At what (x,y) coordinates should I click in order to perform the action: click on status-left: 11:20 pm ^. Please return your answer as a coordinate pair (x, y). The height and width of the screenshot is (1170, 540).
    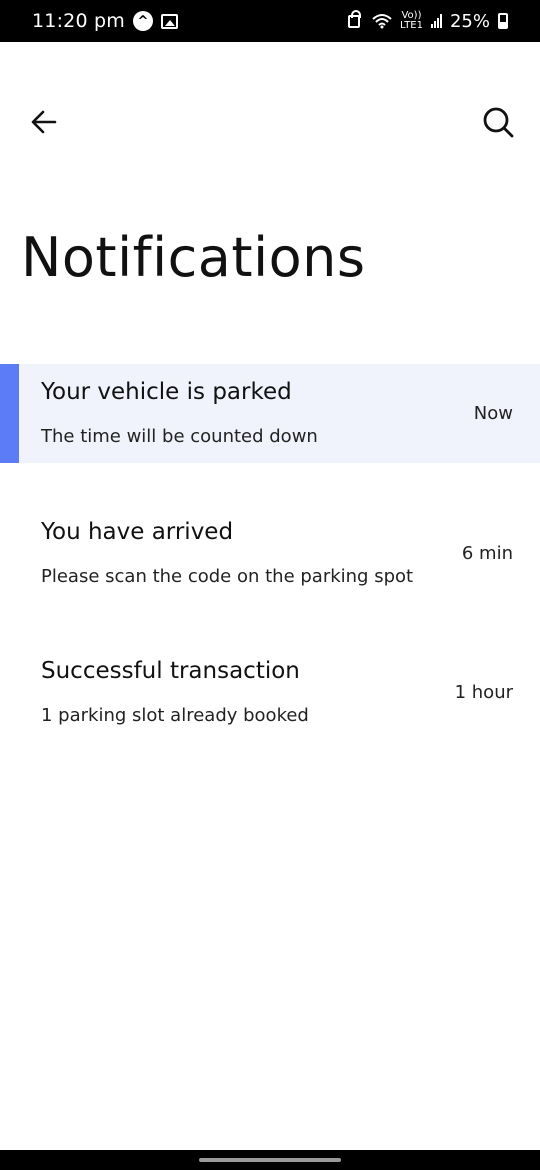
    Looking at the image, I should click on (105, 21).